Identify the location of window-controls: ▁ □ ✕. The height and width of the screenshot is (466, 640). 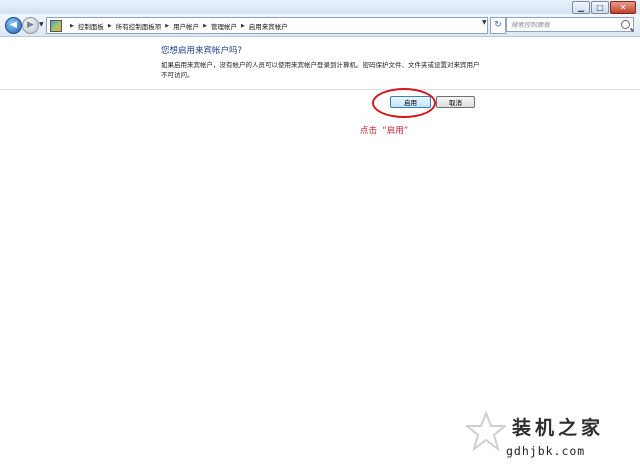
(603, 7).